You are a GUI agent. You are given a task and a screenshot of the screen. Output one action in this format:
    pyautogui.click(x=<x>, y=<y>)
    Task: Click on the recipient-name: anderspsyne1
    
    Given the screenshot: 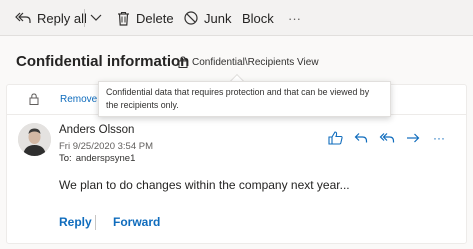 What is the action you would take?
    pyautogui.click(x=106, y=158)
    